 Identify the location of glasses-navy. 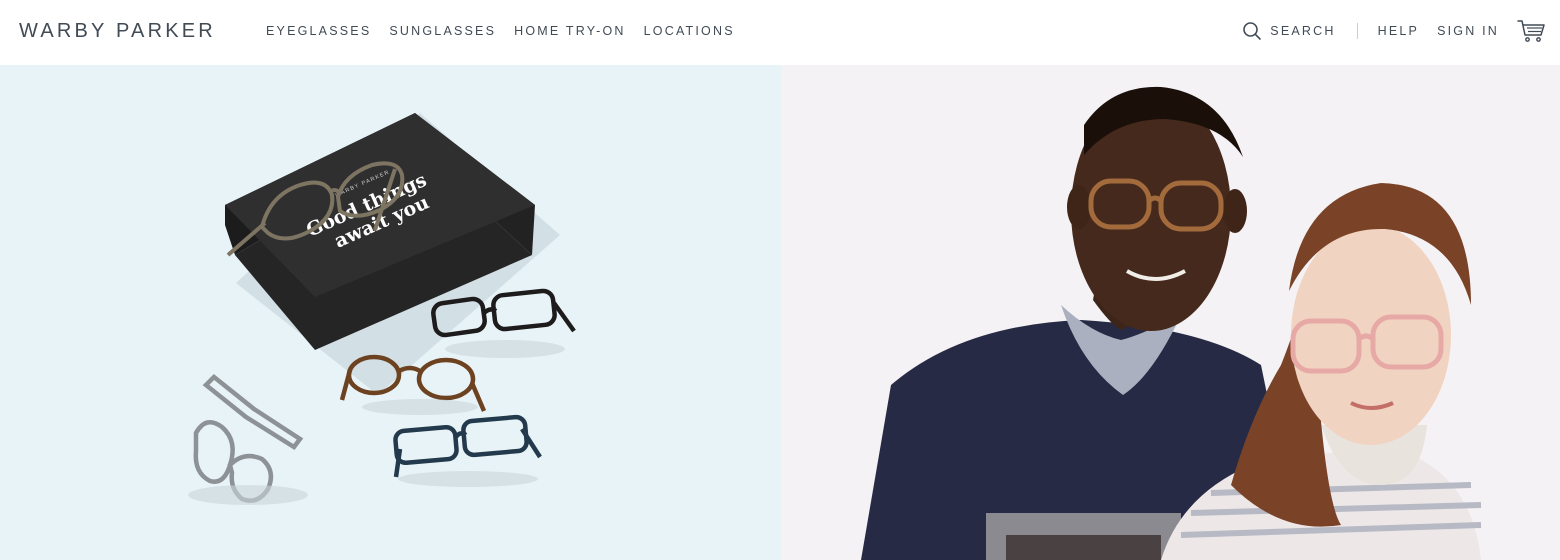
(467, 446).